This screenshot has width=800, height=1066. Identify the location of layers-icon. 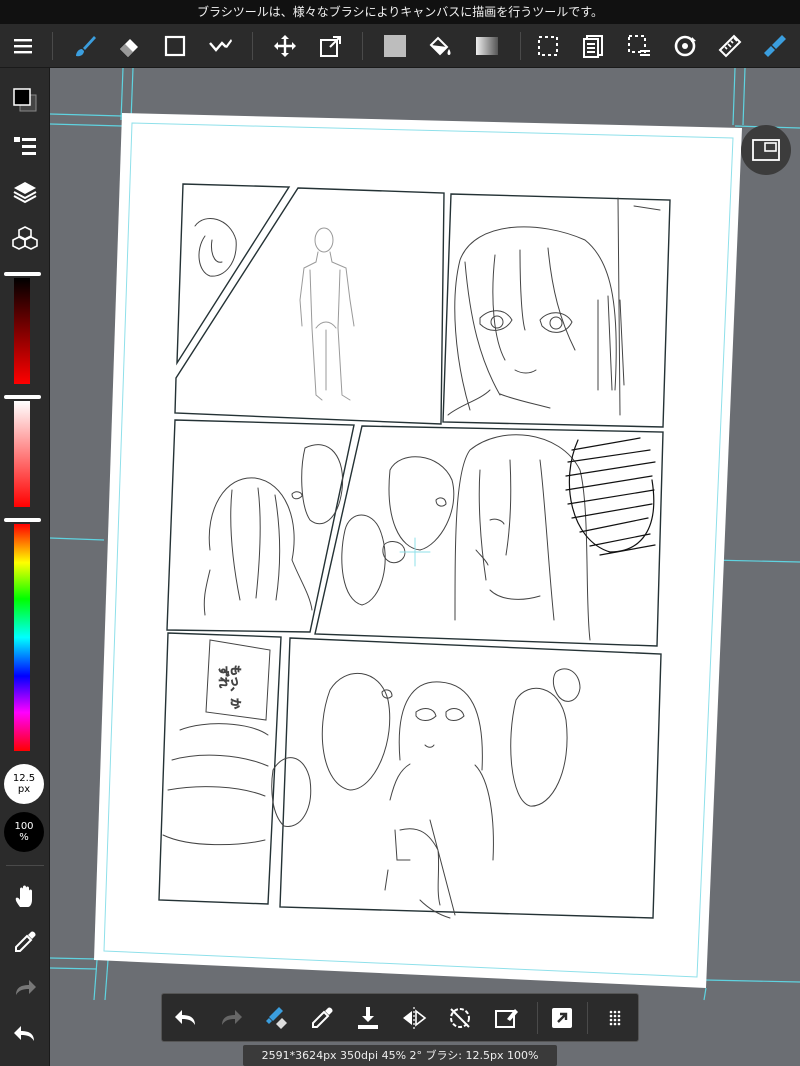
(25, 192).